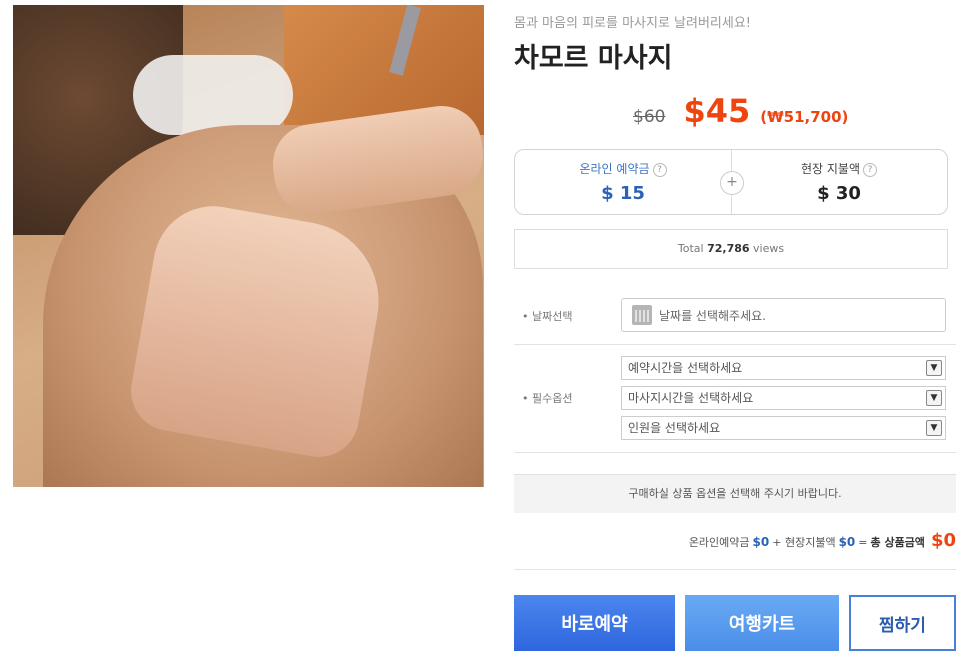  I want to click on date-picker-field: 날짜를 선택해주세요., so click(783, 315).